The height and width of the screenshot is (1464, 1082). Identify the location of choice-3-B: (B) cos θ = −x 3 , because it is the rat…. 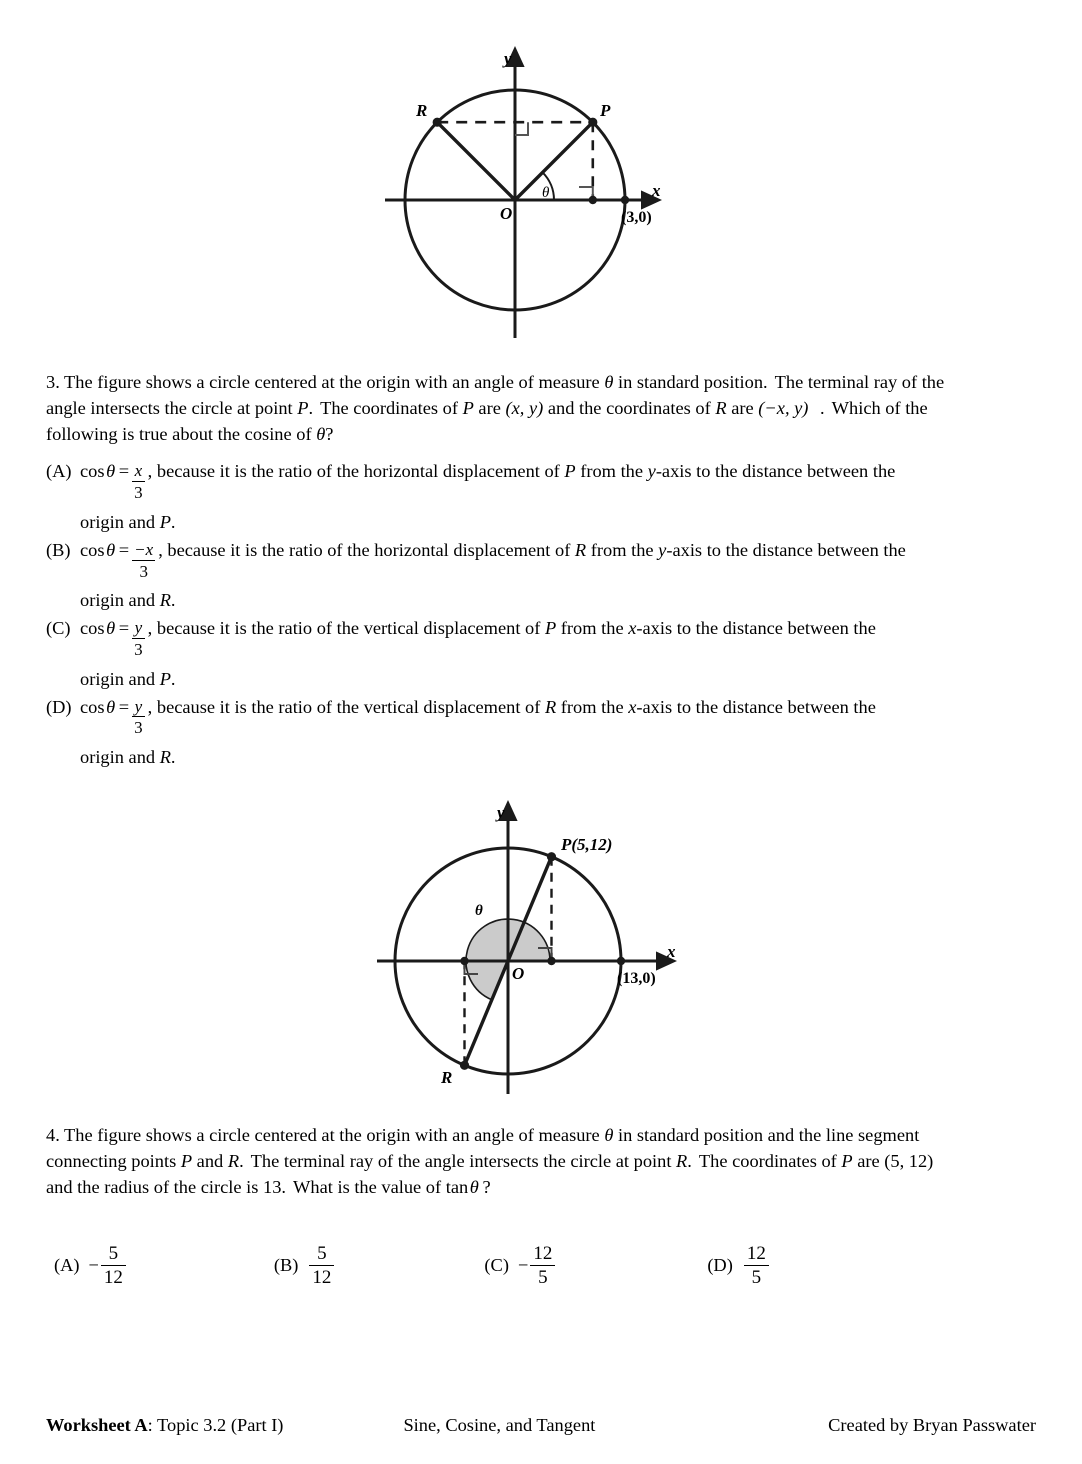
(541, 575).